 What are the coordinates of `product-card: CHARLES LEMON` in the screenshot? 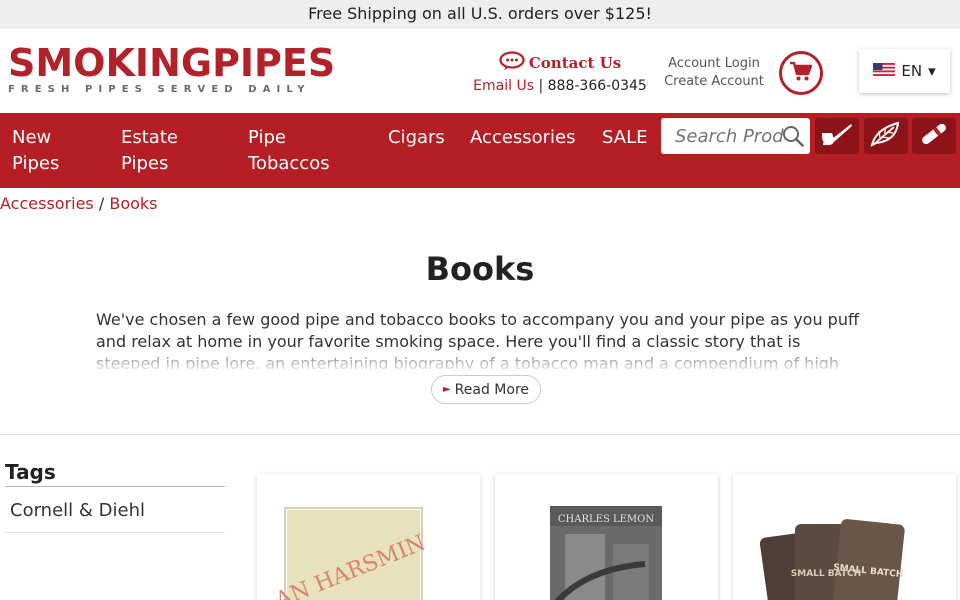 It's located at (606, 537).